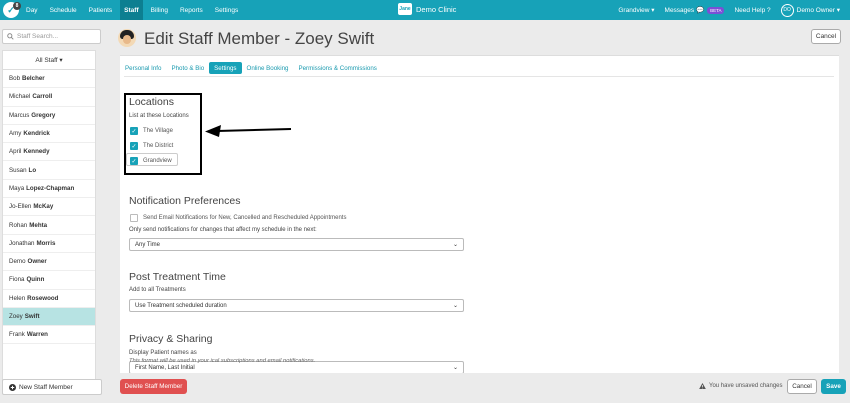 The height and width of the screenshot is (403, 850). Describe the element at coordinates (436, 9) in the screenshot. I see `clinic-name: Demo Clinic` at that location.